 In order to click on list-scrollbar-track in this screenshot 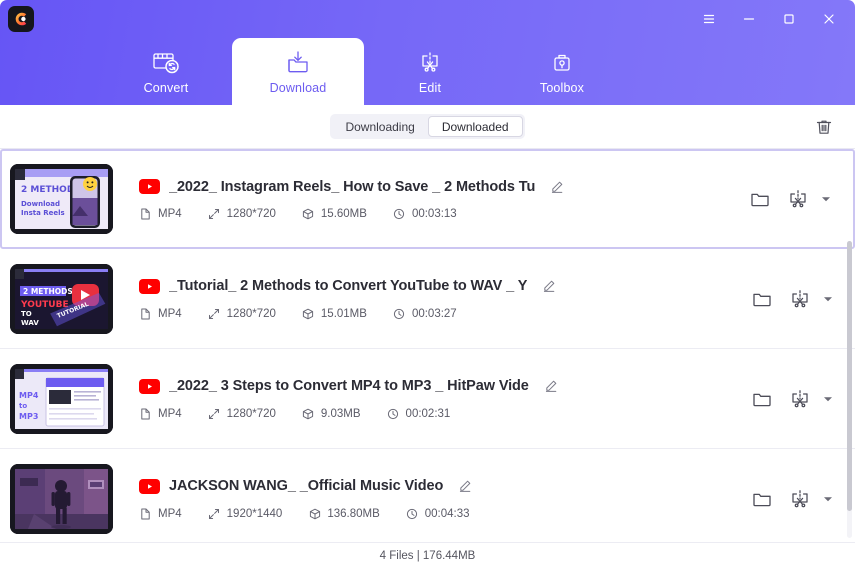, I will do `click(849, 389)`.